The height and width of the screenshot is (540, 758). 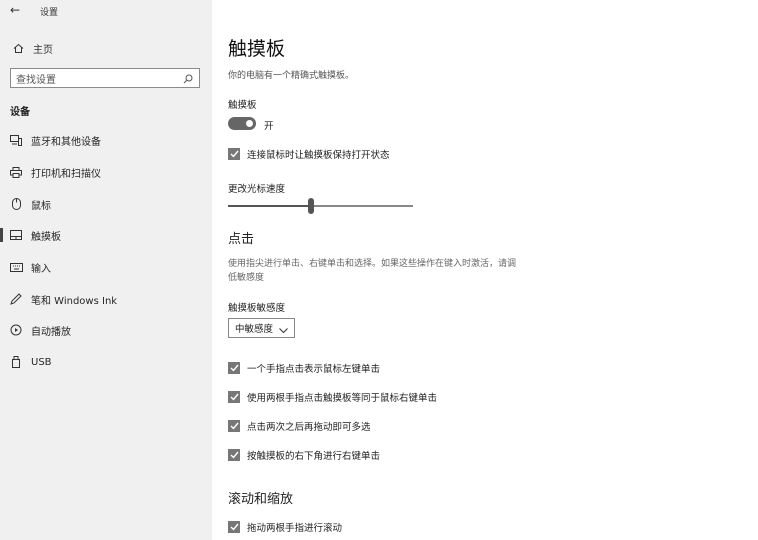 What do you see at coordinates (16, 362) in the screenshot?
I see `usb-icon` at bounding box center [16, 362].